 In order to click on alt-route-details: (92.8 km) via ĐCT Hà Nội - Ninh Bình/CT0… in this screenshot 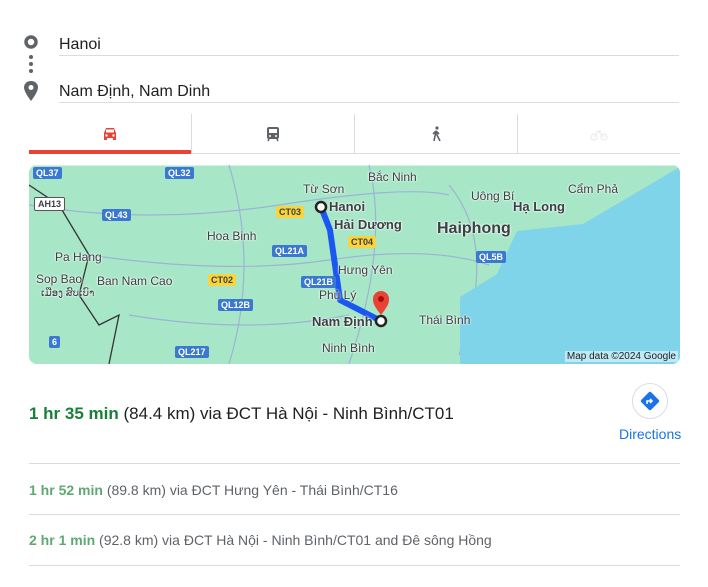, I will do `click(295, 540)`.